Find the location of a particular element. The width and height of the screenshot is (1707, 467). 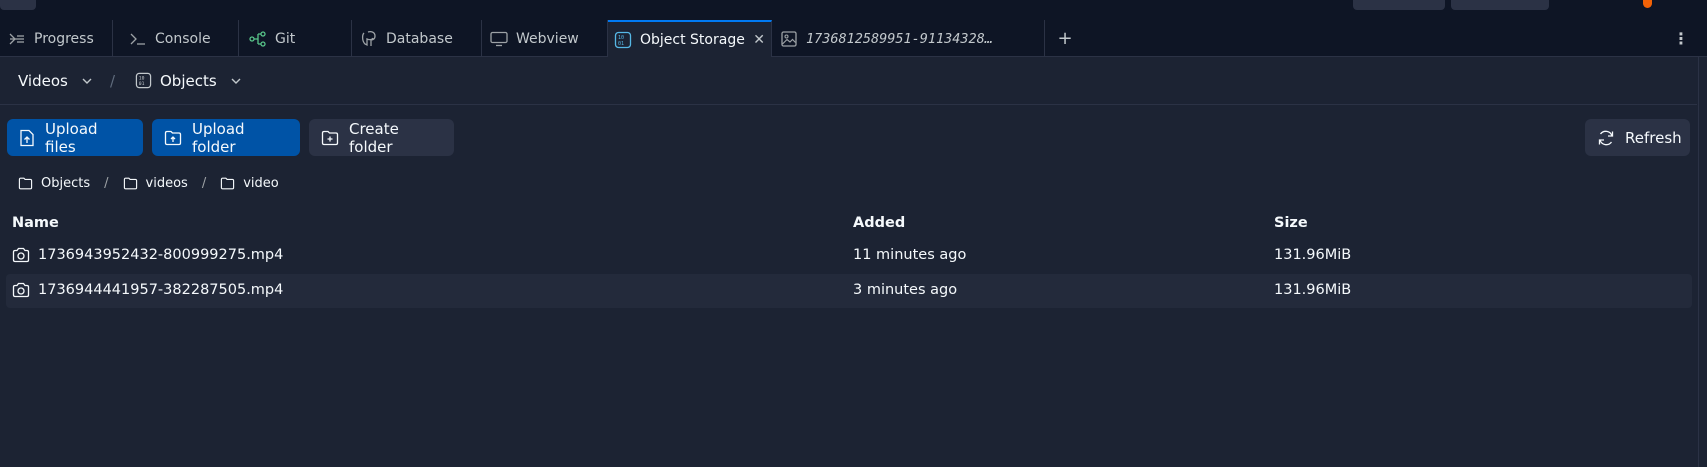

database-icon is located at coordinates (369, 38).